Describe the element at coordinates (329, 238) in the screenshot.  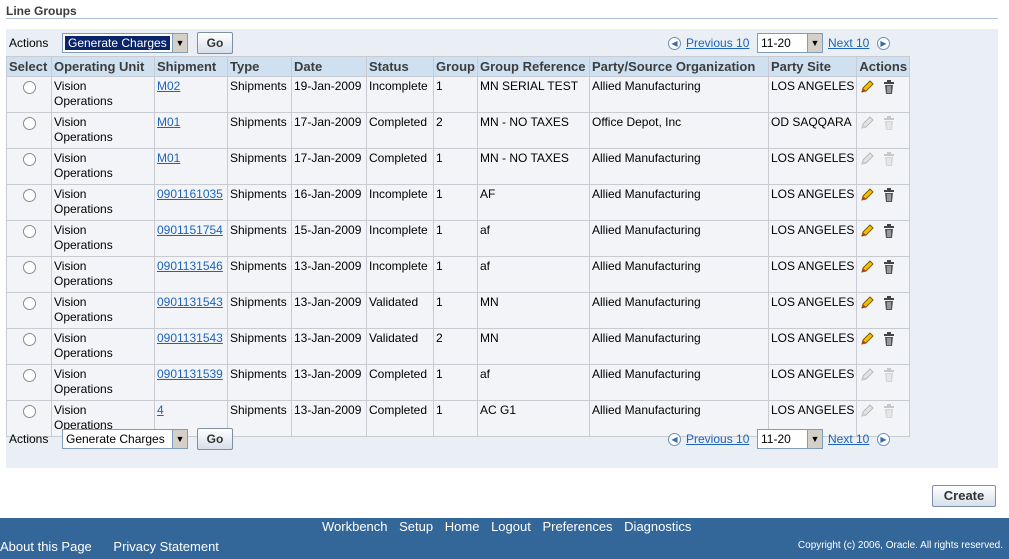
I see `date-cell: 15-Jan-2009` at that location.